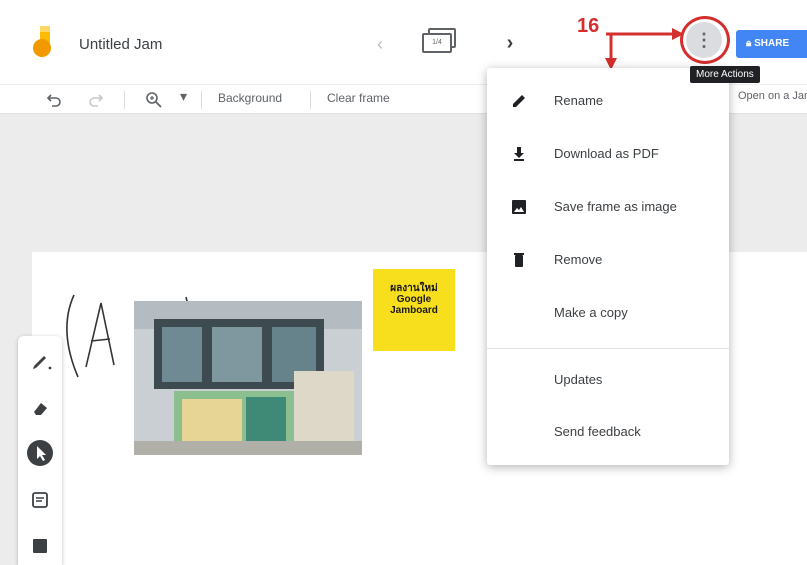  I want to click on sticky-note-line: Jamboard, so click(414, 310).